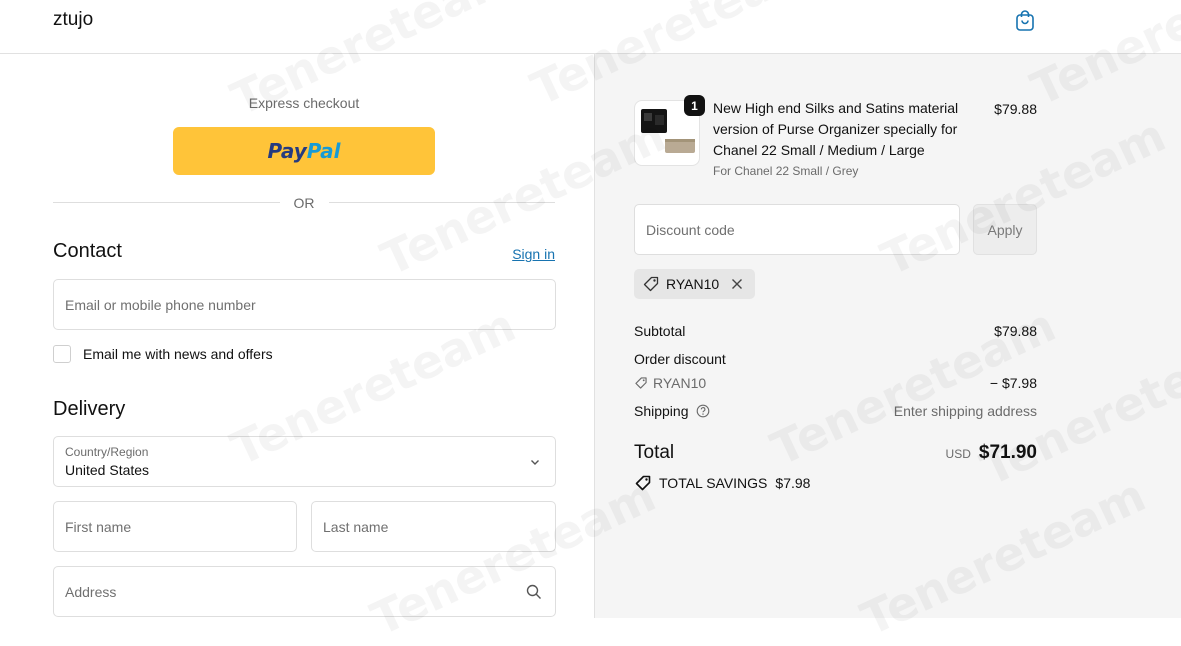 The image size is (1181, 646). I want to click on shipping-label: Shipping, so click(661, 411).